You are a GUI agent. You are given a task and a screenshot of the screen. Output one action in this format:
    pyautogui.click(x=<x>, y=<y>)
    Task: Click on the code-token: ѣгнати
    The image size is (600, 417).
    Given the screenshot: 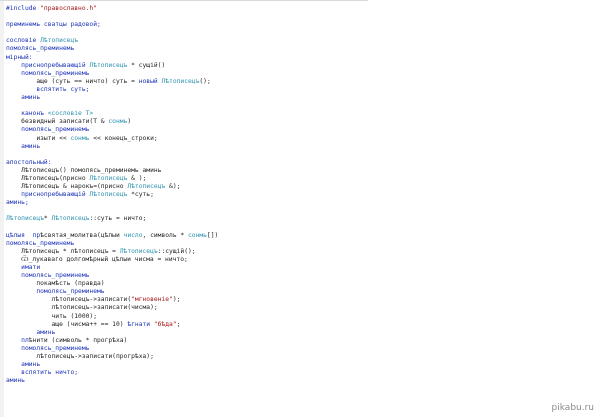 What is the action you would take?
    pyautogui.click(x=140, y=324)
    